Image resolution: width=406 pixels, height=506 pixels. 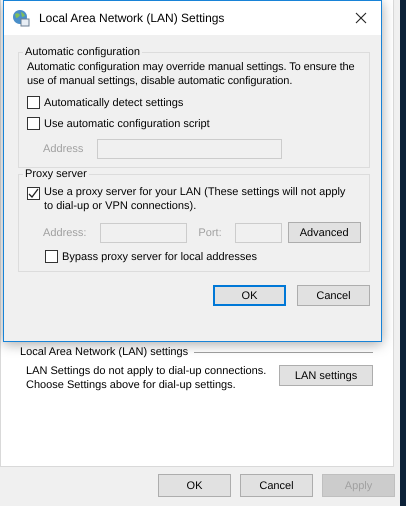 I want to click on globe-icon, so click(x=21, y=18).